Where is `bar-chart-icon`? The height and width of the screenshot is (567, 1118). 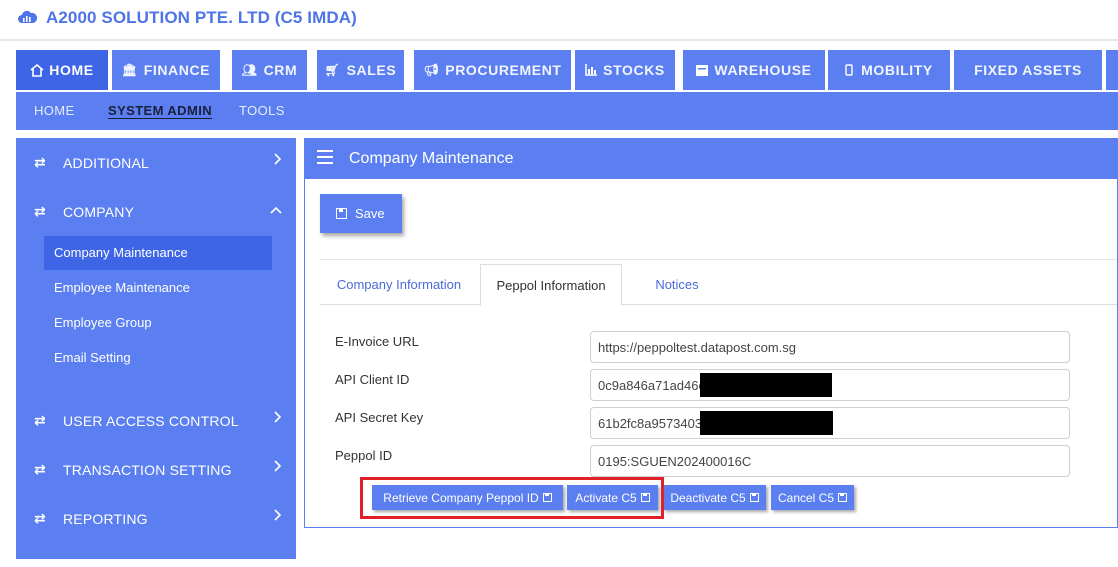
bar-chart-icon is located at coordinates (591, 70).